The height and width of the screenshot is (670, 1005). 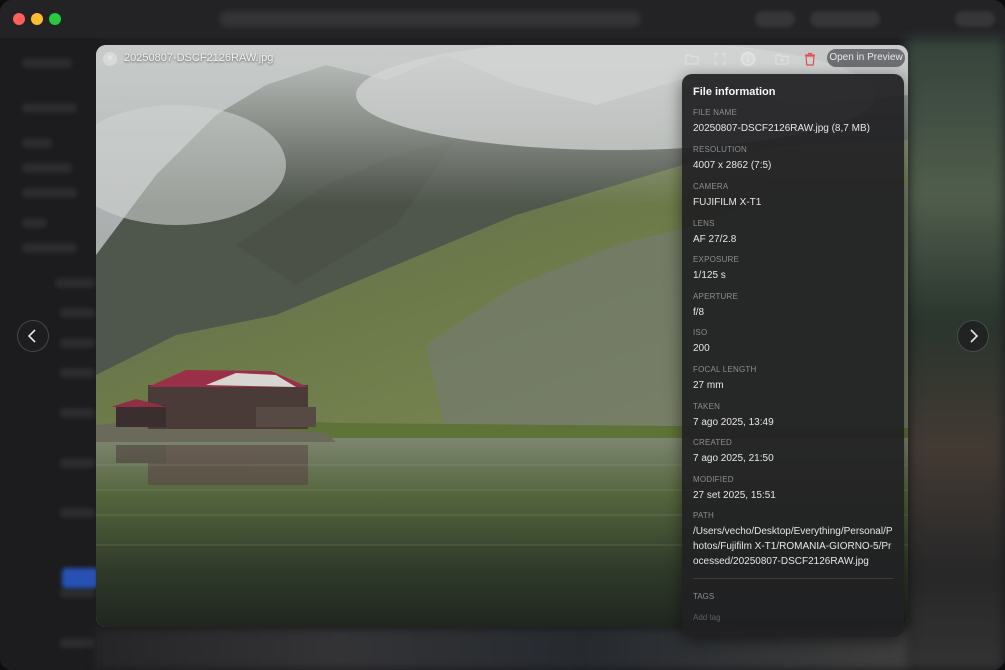 I want to click on field-taken: TAKEN 7 ago 2025, 13:49, so click(x=733, y=415).